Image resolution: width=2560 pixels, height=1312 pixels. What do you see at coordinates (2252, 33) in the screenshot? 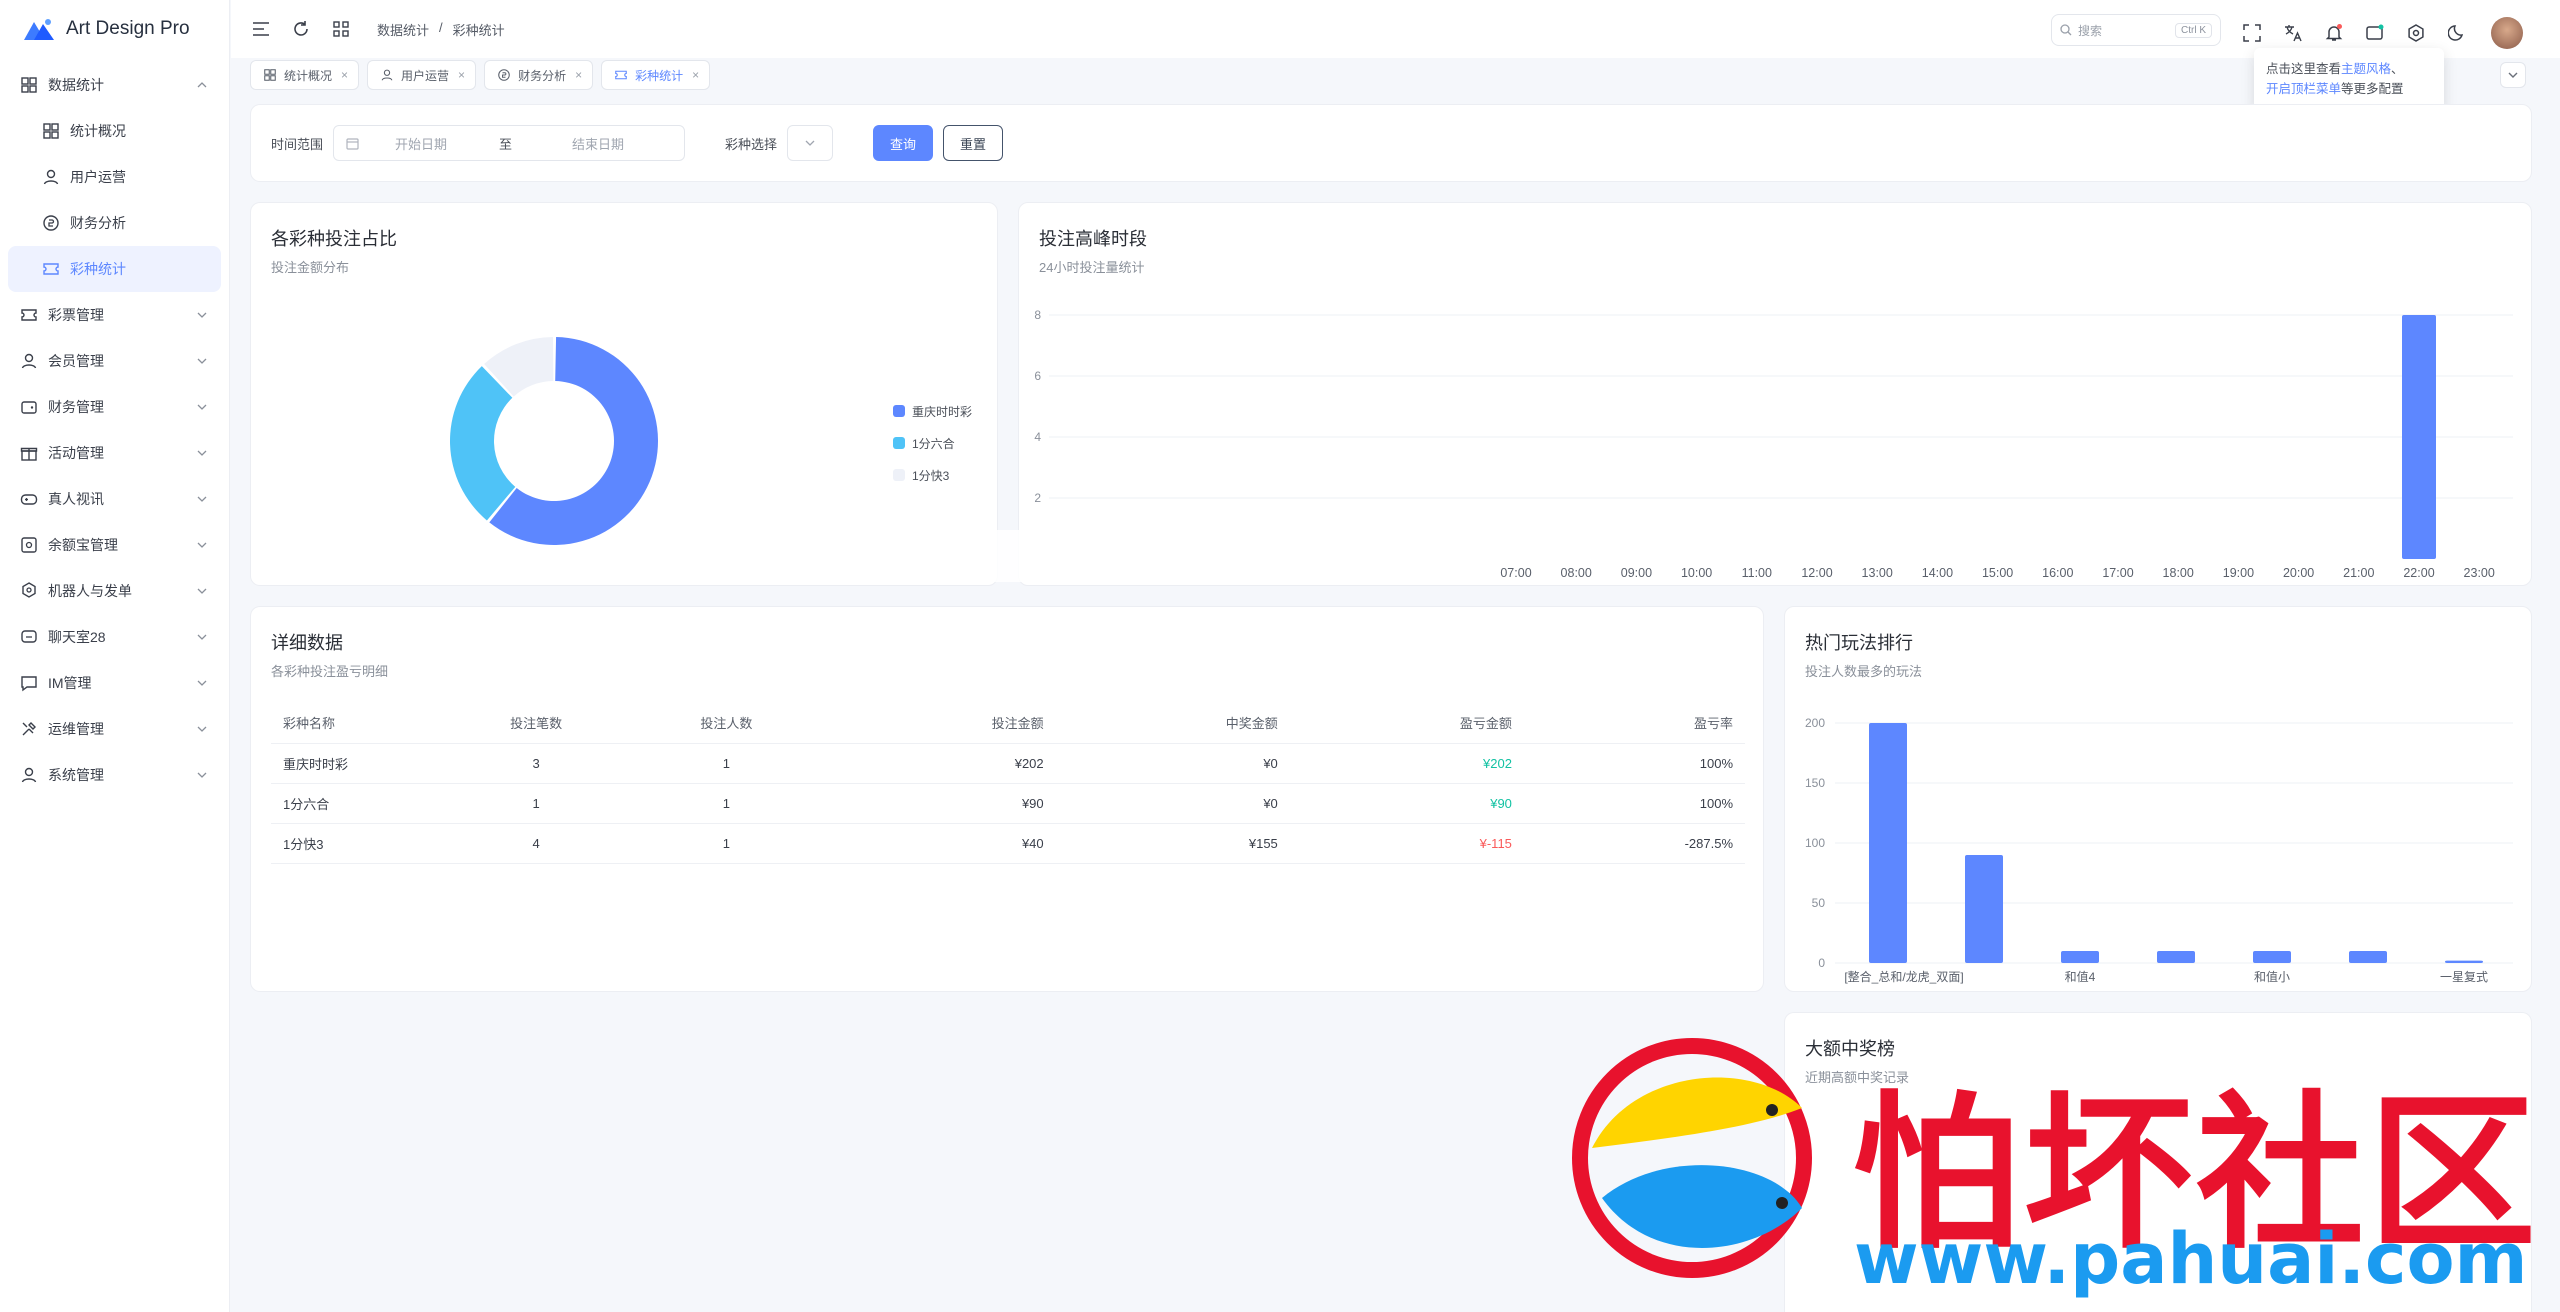
I see `fullscreen-icon` at bounding box center [2252, 33].